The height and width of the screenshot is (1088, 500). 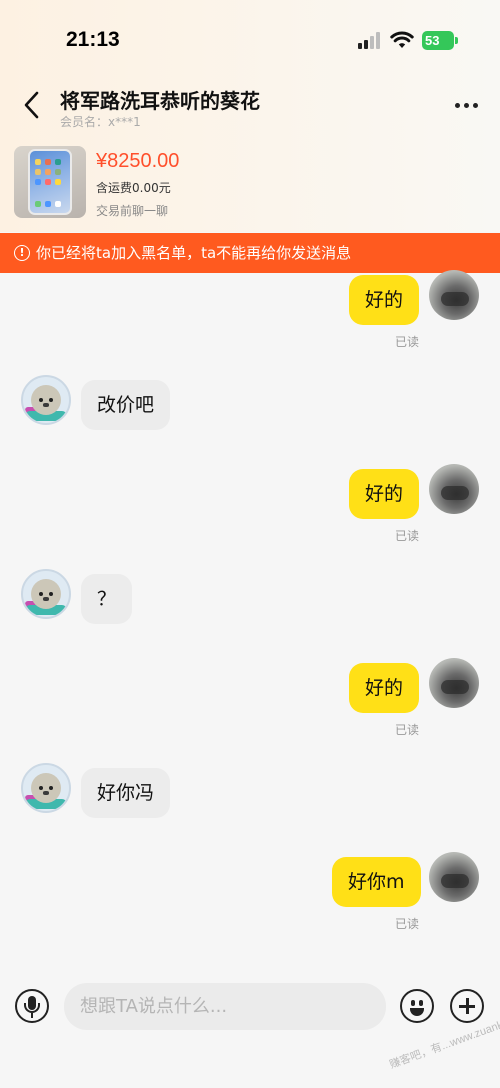 I want to click on cellular-signal-icon, so click(x=370, y=40).